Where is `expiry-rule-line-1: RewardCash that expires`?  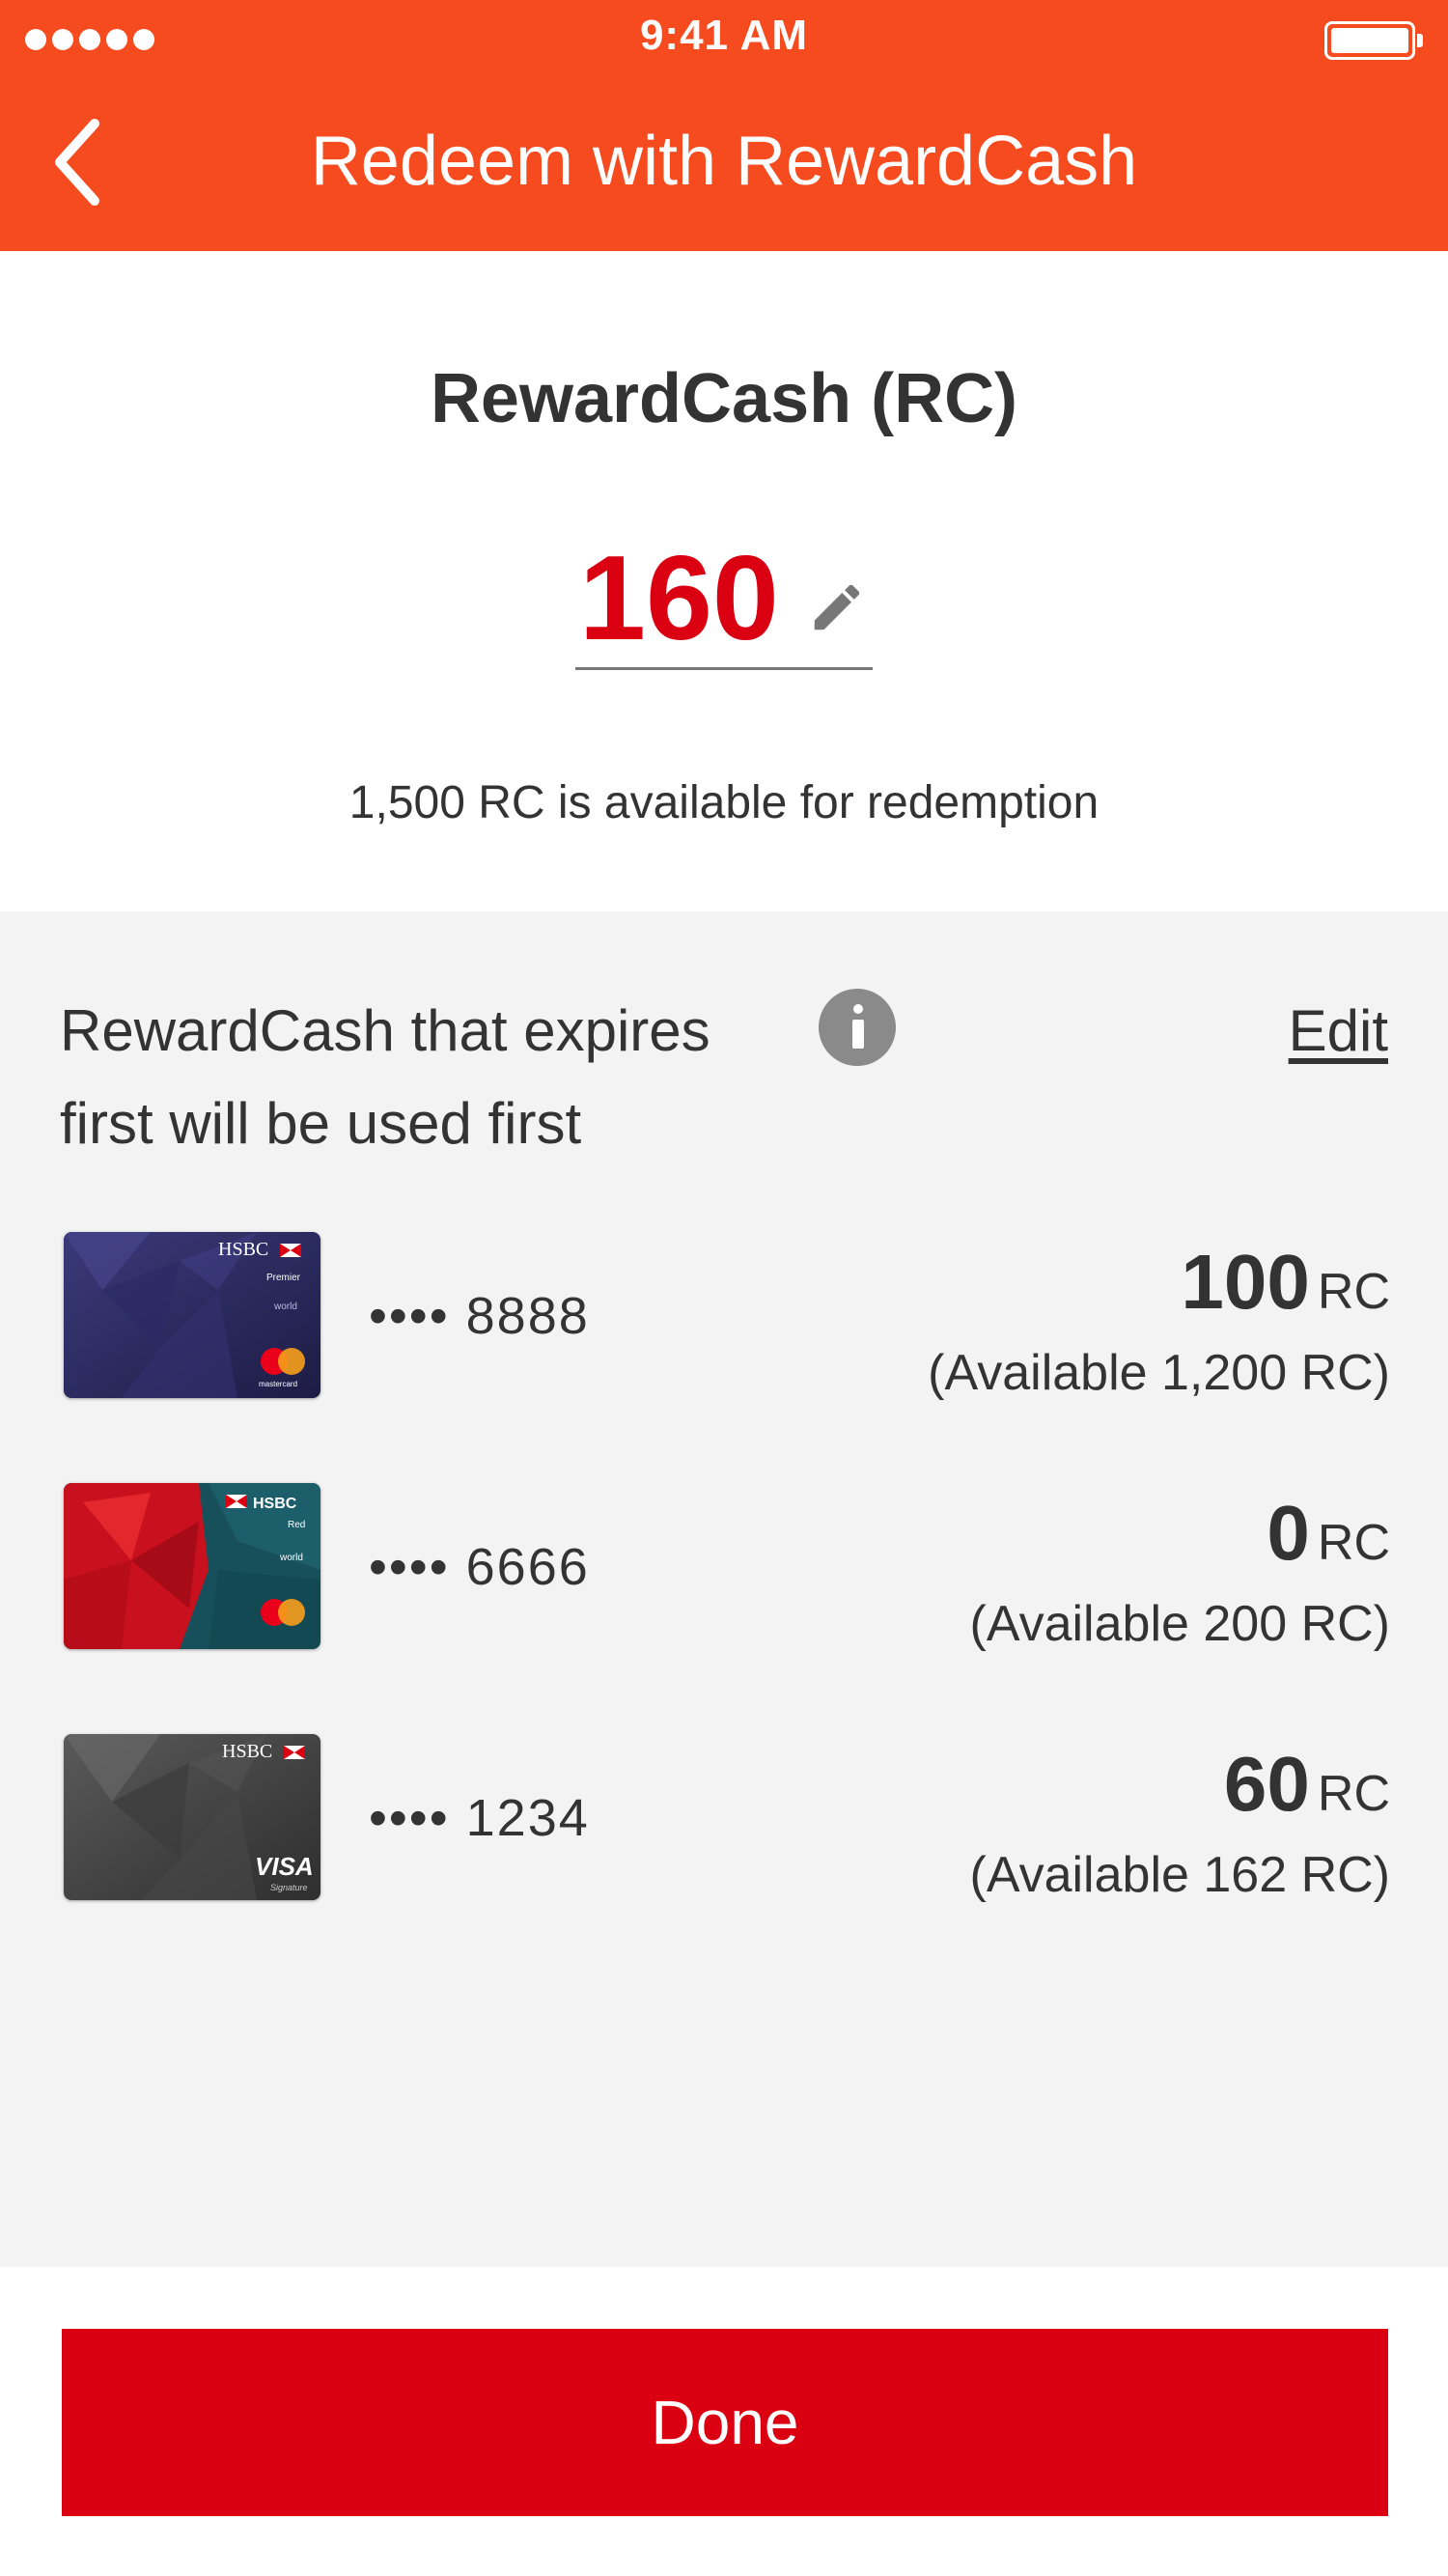
expiry-rule-line-1: RewardCash that expires is located at coordinates (385, 1031).